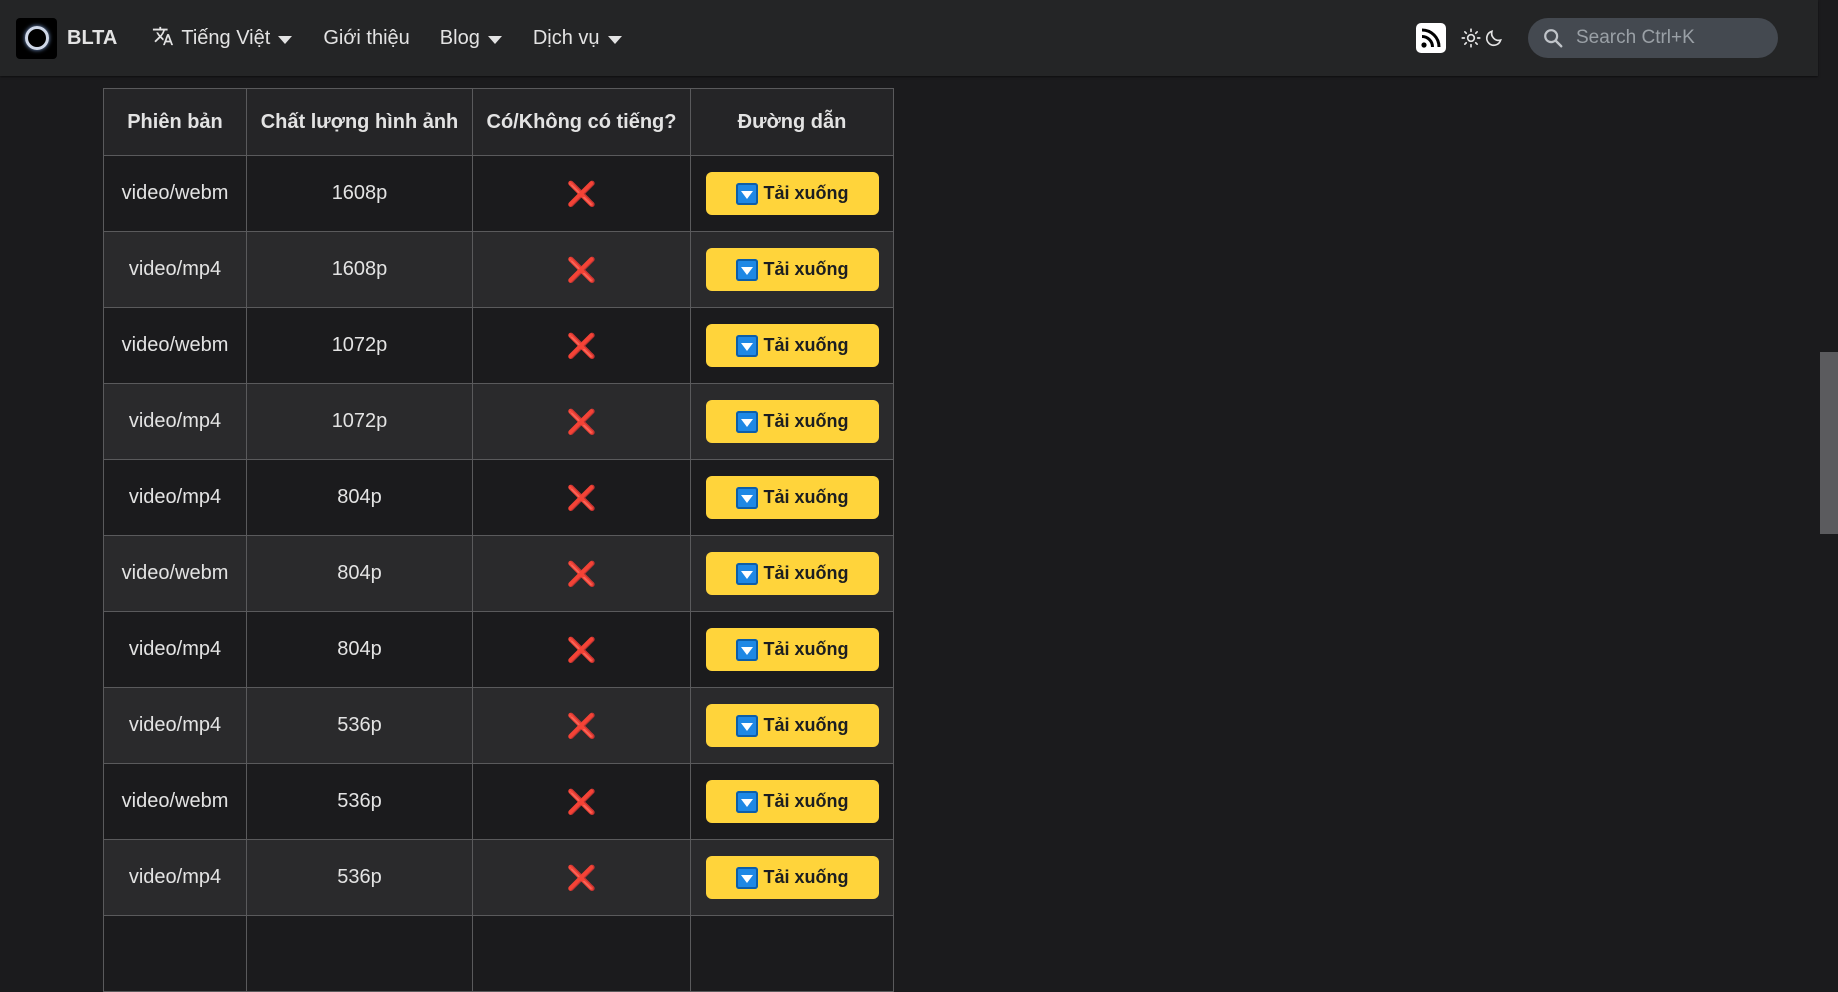 This screenshot has width=1838, height=992. Describe the element at coordinates (792, 953) in the screenshot. I see `link-cell` at that location.